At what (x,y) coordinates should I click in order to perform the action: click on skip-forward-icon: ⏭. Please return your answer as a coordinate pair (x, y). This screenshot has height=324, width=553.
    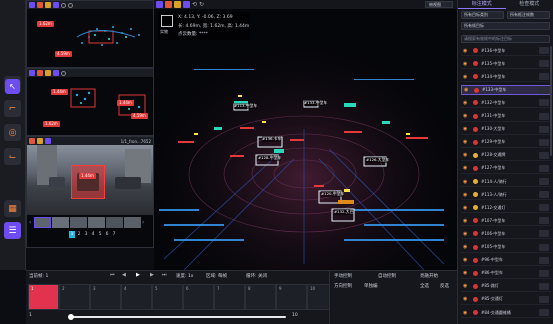
    Looking at the image, I should click on (164, 275).